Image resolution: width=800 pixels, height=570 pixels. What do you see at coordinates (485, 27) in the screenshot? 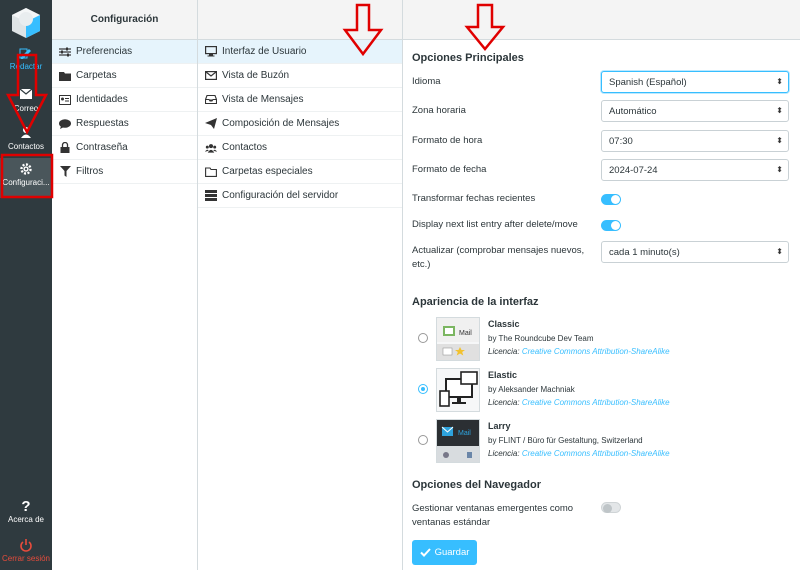
I see `content-down-arrow` at bounding box center [485, 27].